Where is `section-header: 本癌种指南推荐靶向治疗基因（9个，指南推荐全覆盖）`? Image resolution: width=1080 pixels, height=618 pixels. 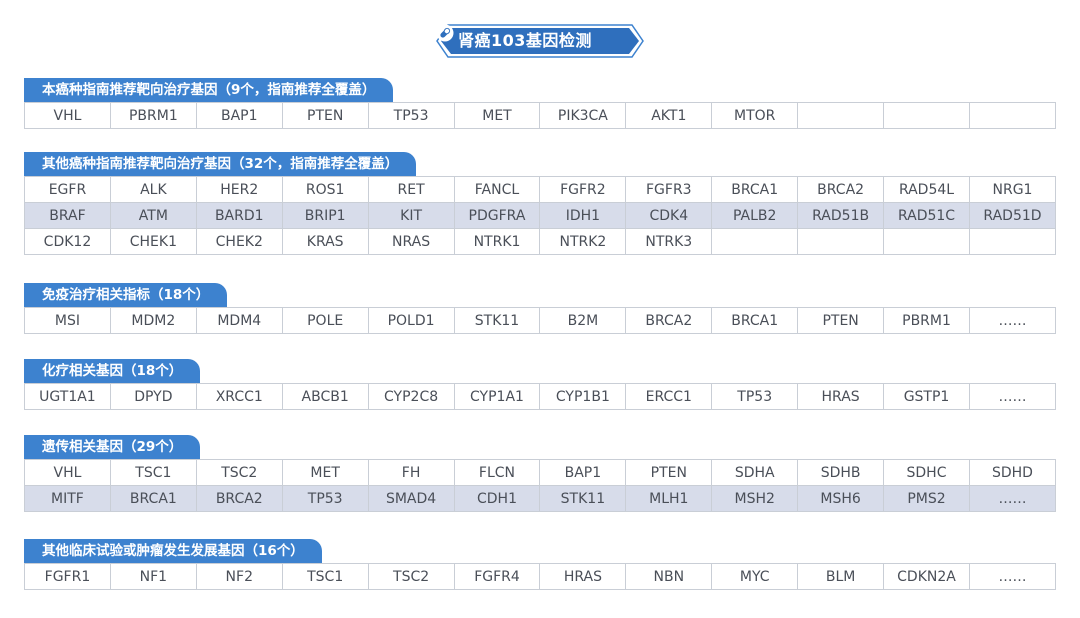 section-header: 本癌种指南推荐靶向治疗基因（9个，指南推荐全覆盖） is located at coordinates (209, 90).